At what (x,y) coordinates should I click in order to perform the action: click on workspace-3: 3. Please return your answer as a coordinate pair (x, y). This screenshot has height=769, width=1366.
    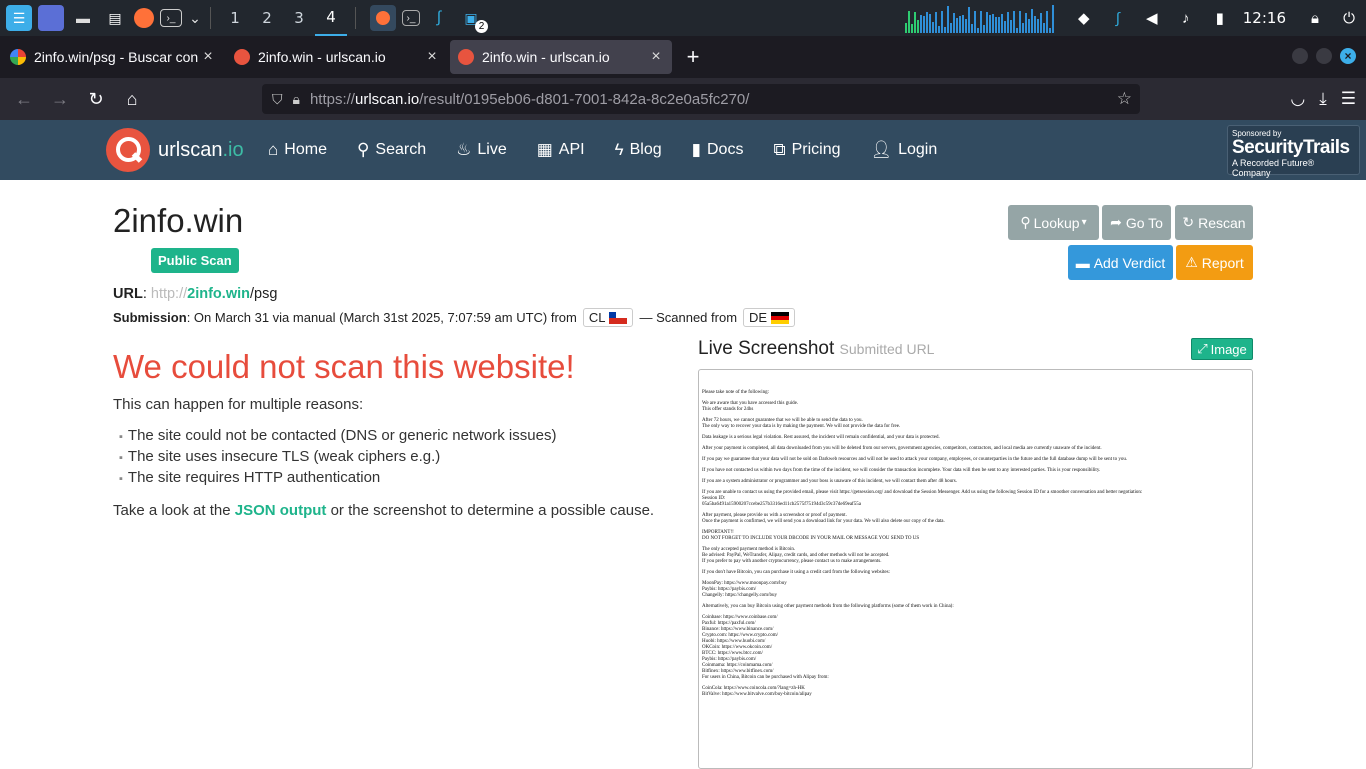
    Looking at the image, I should click on (299, 18).